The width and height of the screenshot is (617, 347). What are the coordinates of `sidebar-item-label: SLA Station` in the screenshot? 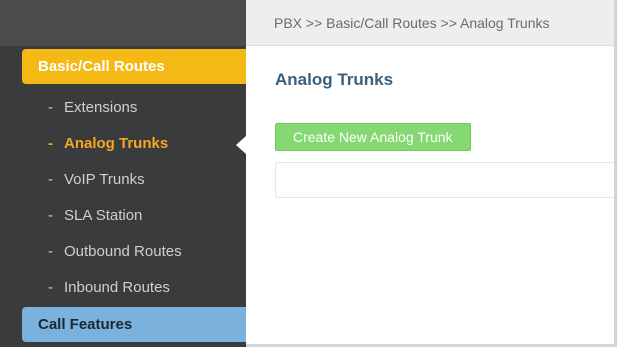 It's located at (103, 215).